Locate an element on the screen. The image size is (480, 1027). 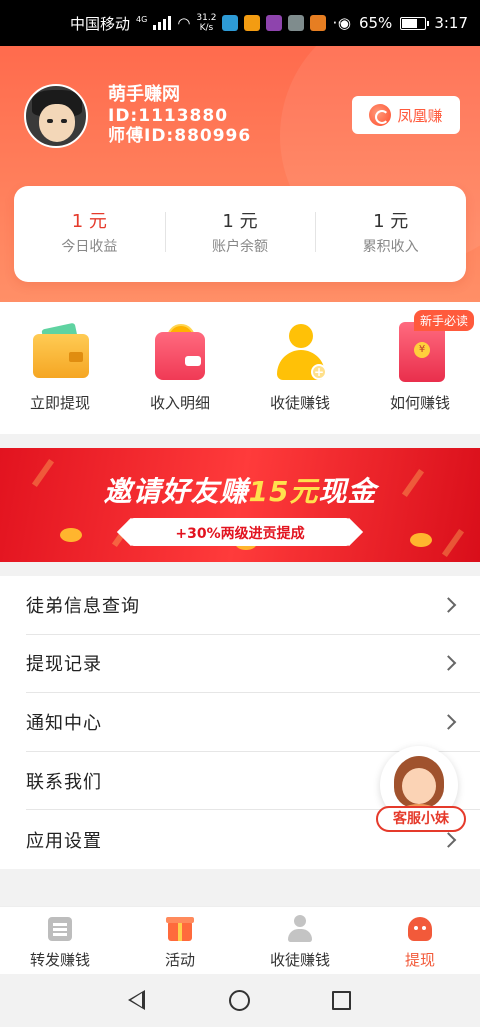
banner-subtitle-ribbon: +30%两级进贡提成 is located at coordinates (240, 532).